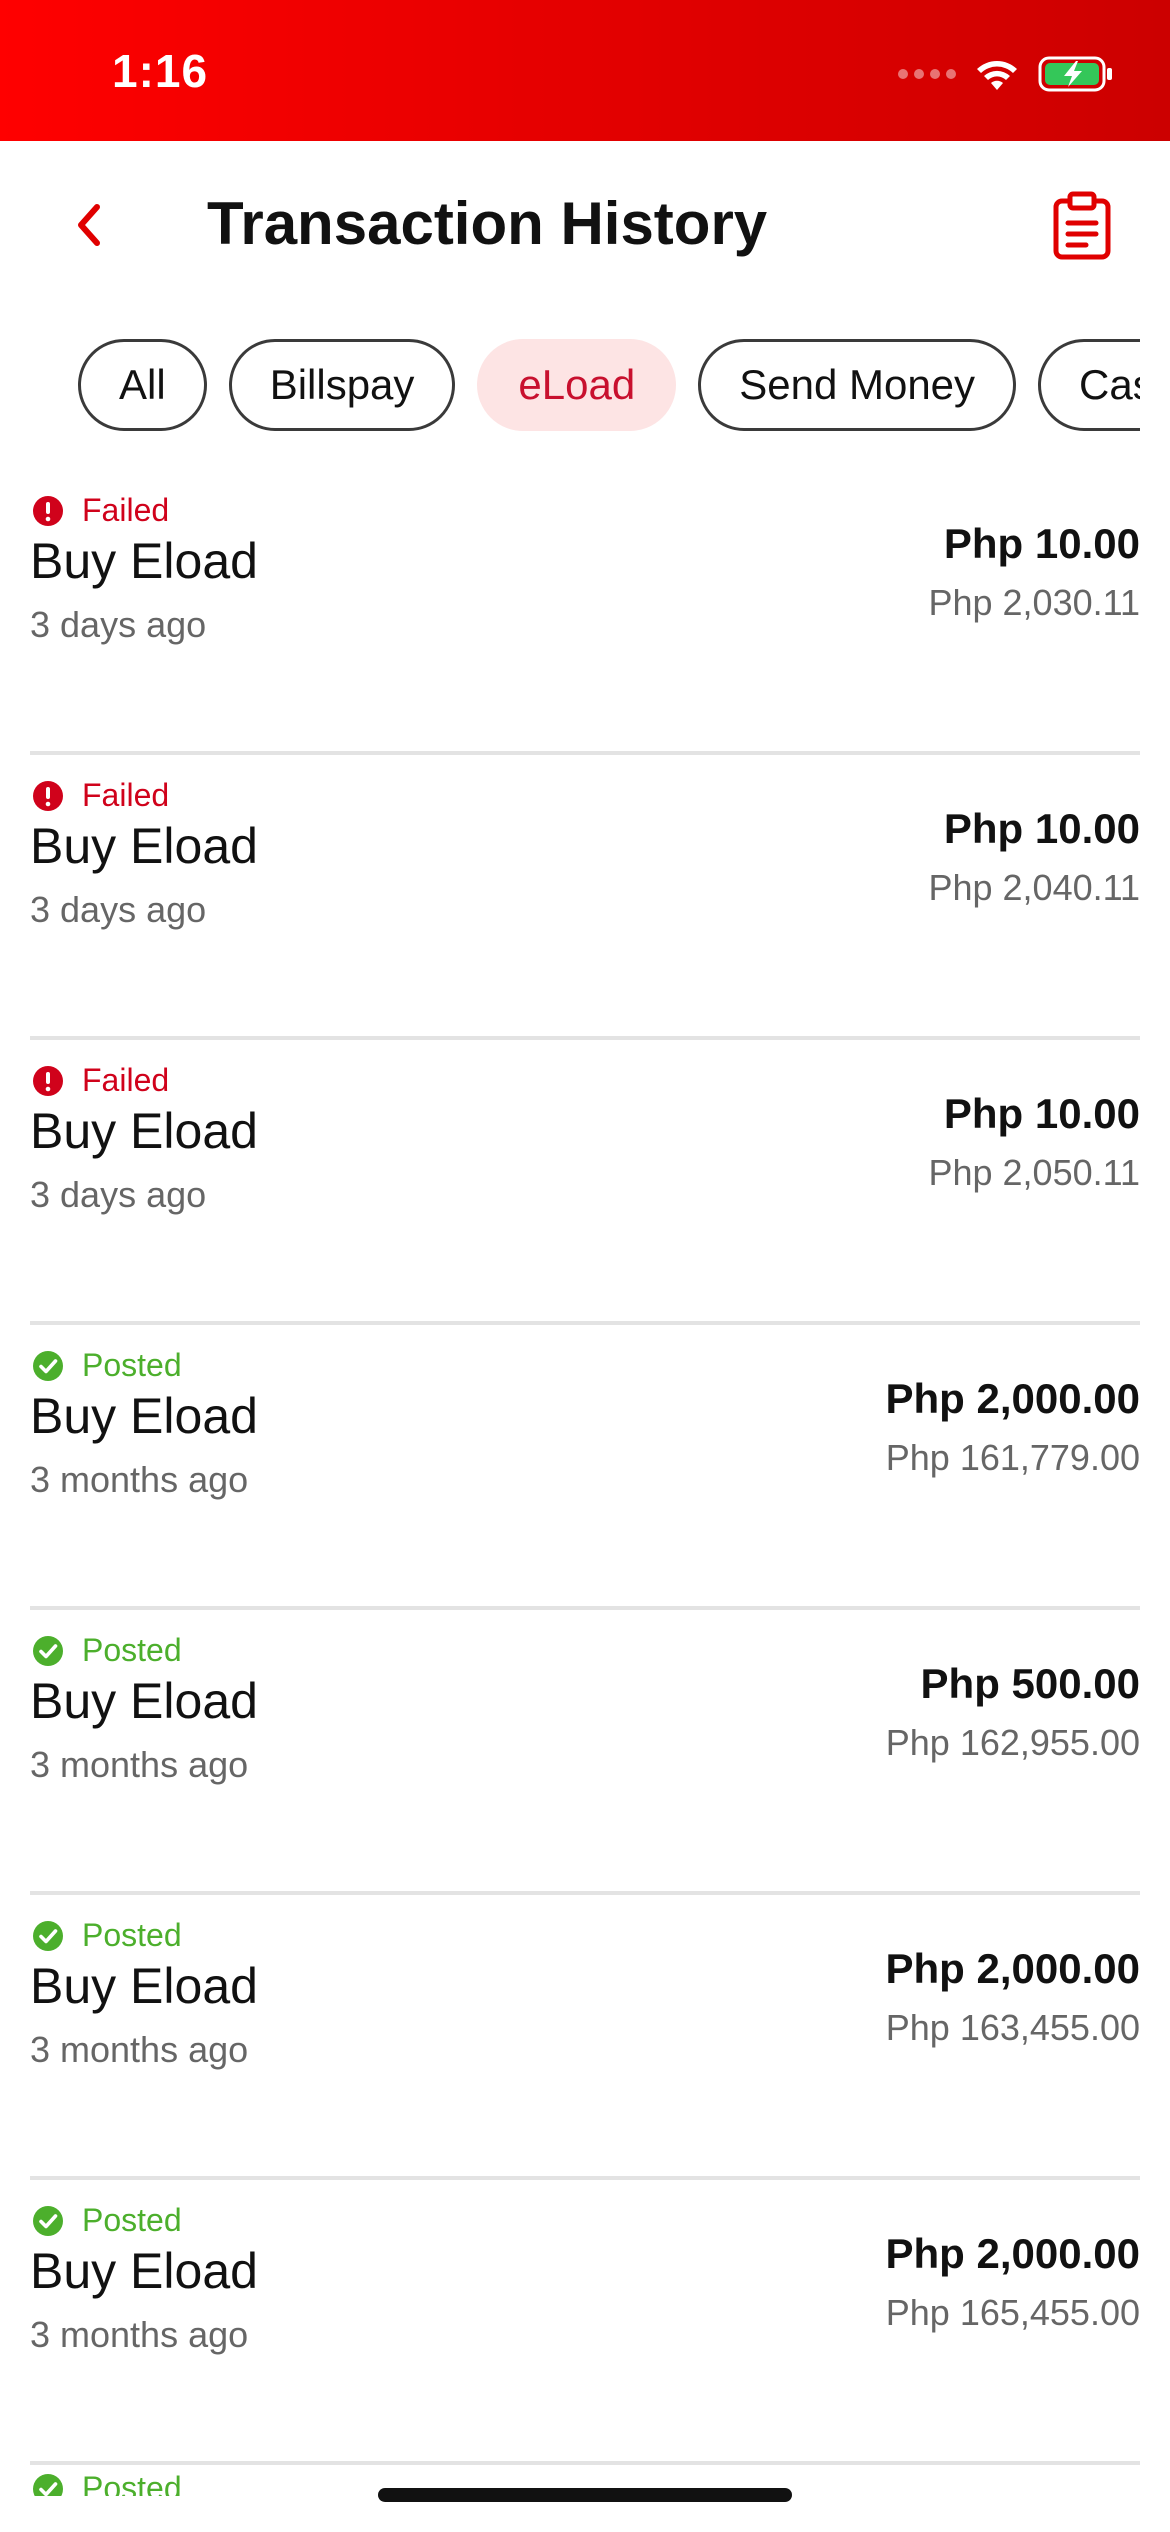  Describe the element at coordinates (927, 74) in the screenshot. I see `cellular-signal-icon` at that location.